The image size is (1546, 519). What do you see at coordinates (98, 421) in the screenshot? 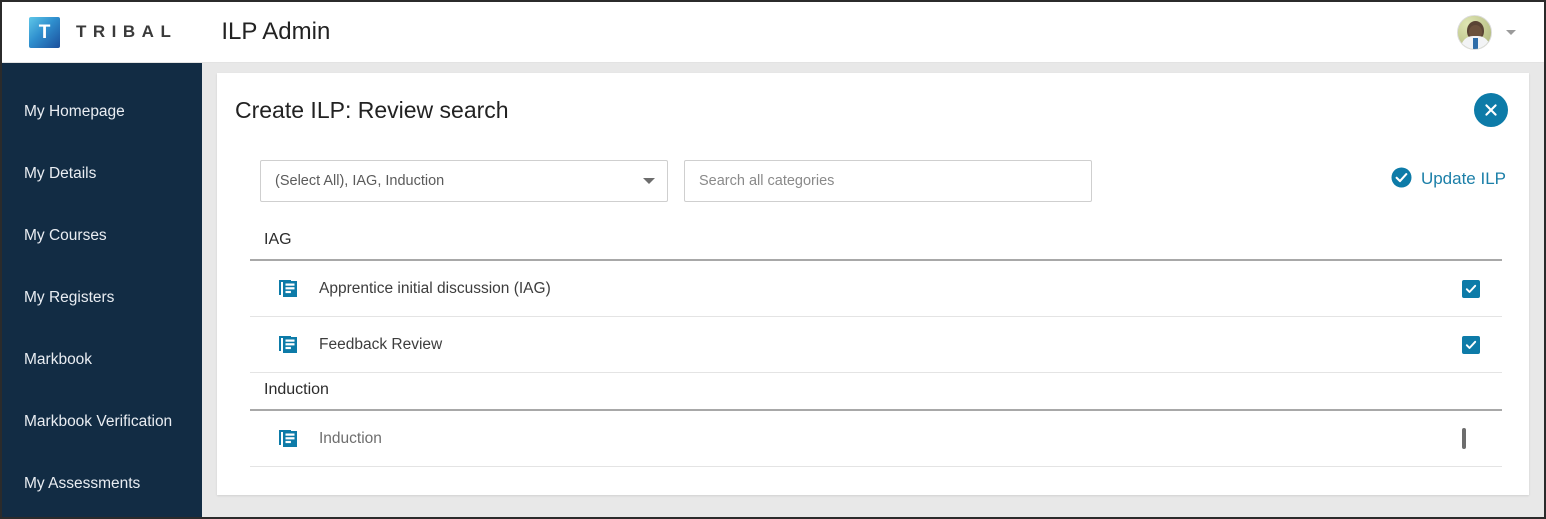
I see `sidebar-item-label: Markbook Verification` at bounding box center [98, 421].